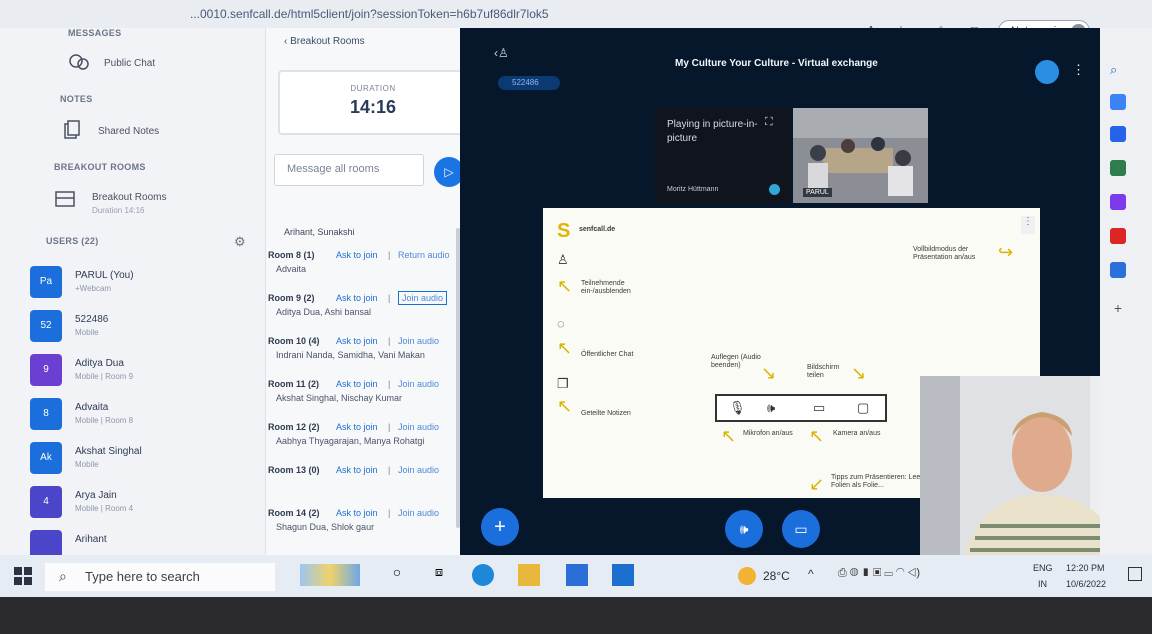 This screenshot has width=1152, height=634. I want to click on user-name: Arihant, so click(91, 539).